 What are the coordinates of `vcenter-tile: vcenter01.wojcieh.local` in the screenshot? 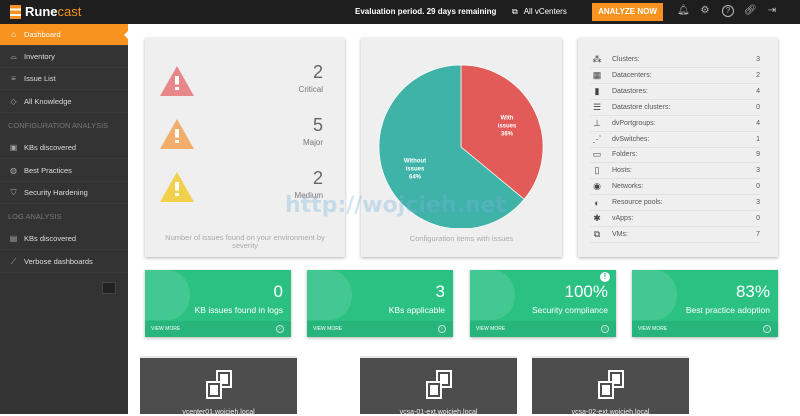 It's located at (218, 386).